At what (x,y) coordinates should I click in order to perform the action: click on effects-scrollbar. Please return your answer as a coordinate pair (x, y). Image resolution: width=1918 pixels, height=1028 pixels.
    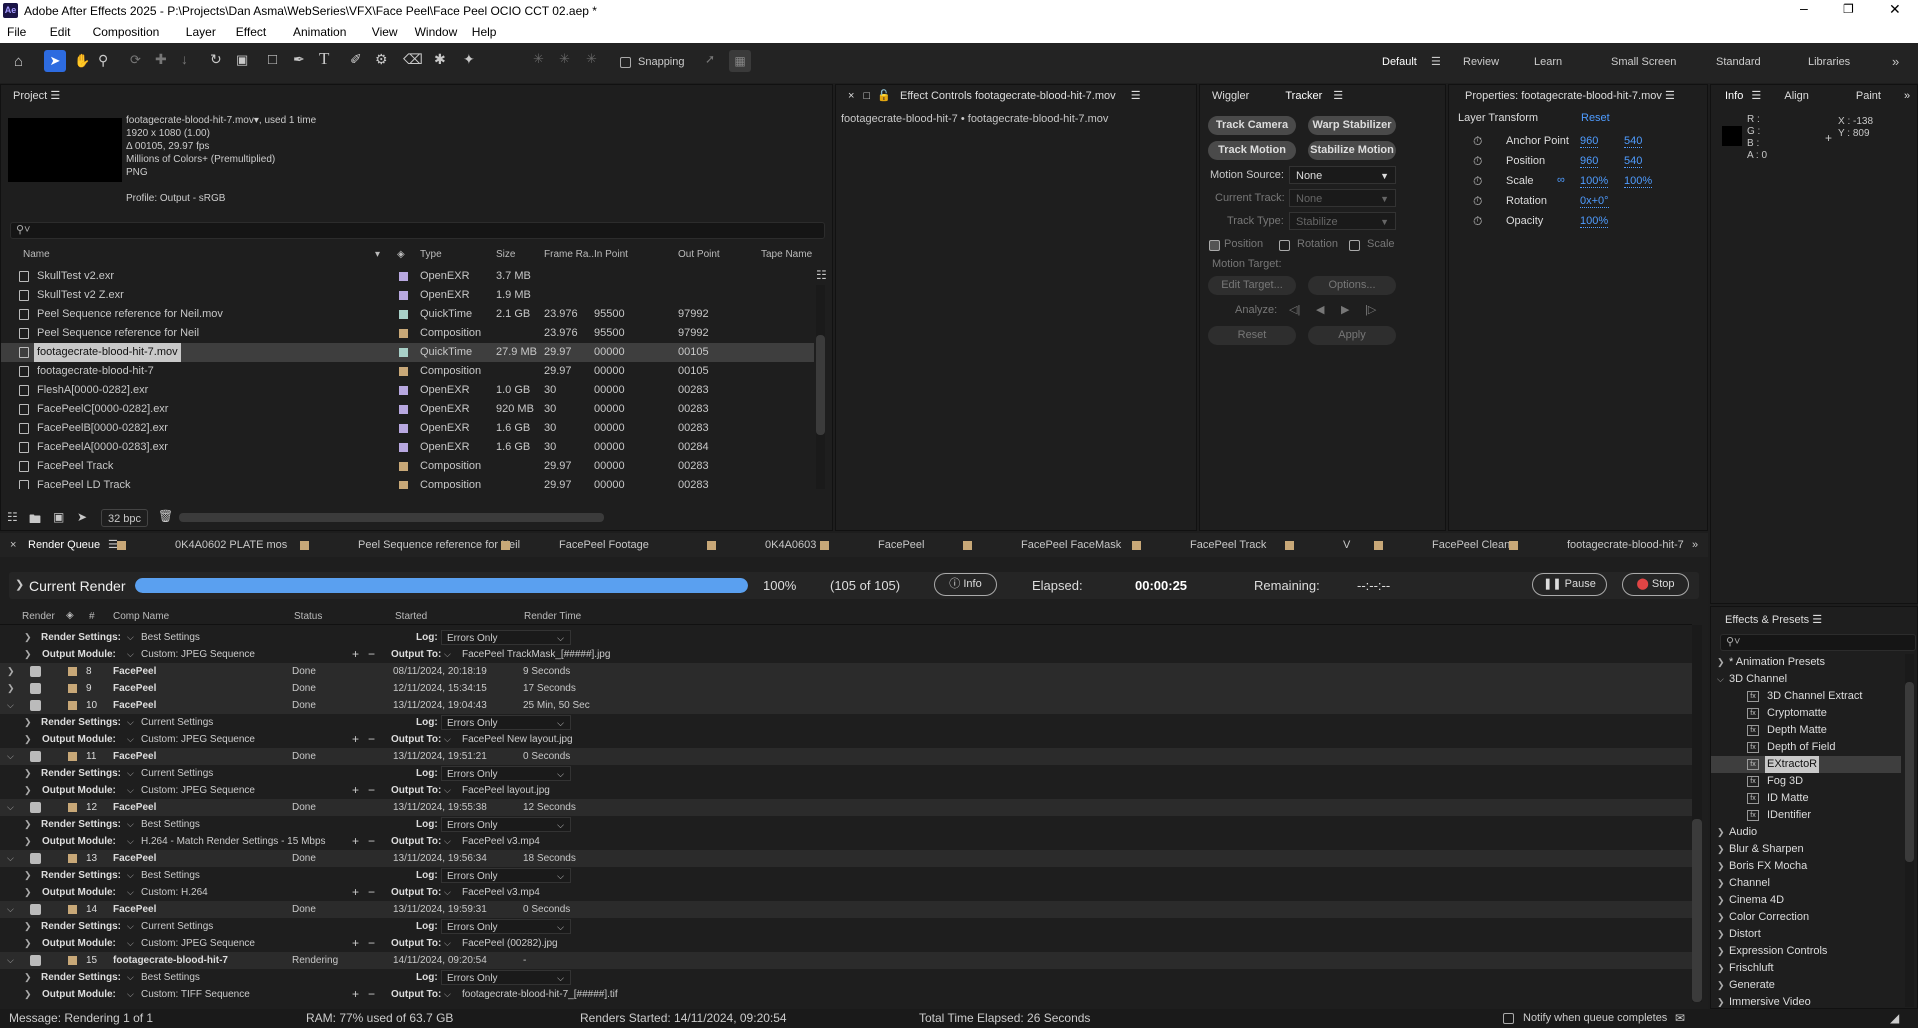
    Looking at the image, I should click on (1909, 830).